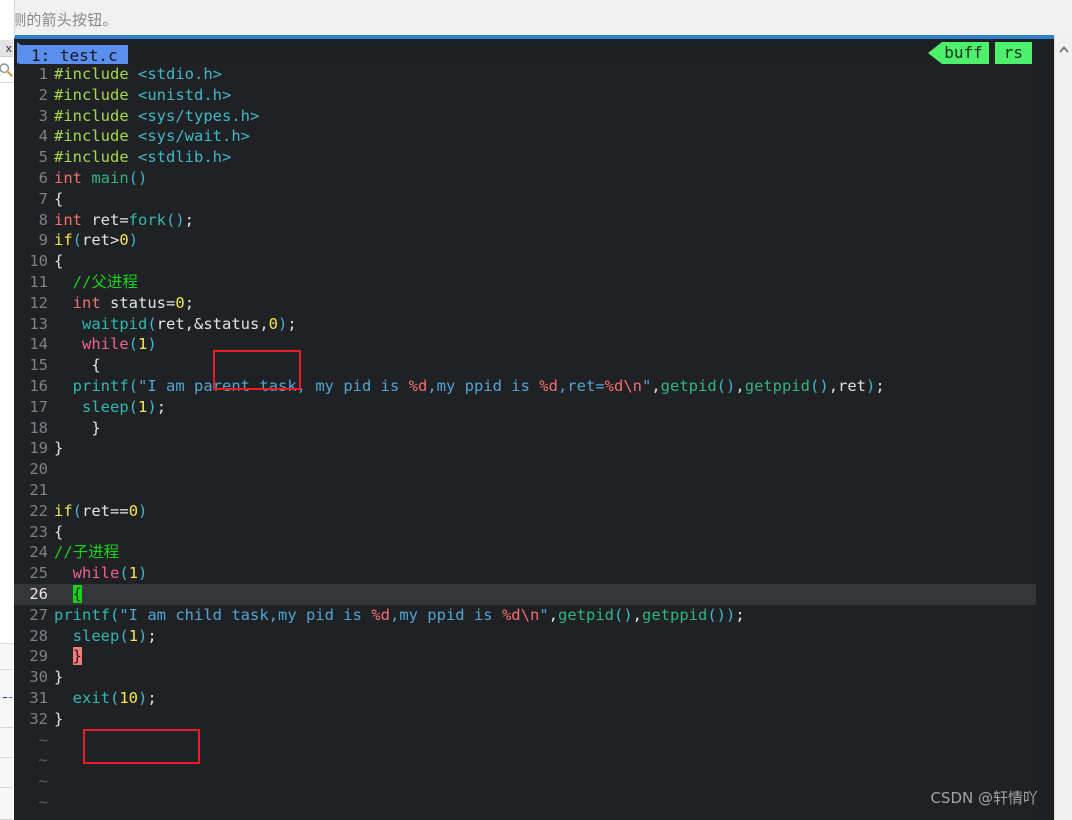 This screenshot has width=1072, height=820. Describe the element at coordinates (38, 552) in the screenshot. I see `line-number: 24` at that location.